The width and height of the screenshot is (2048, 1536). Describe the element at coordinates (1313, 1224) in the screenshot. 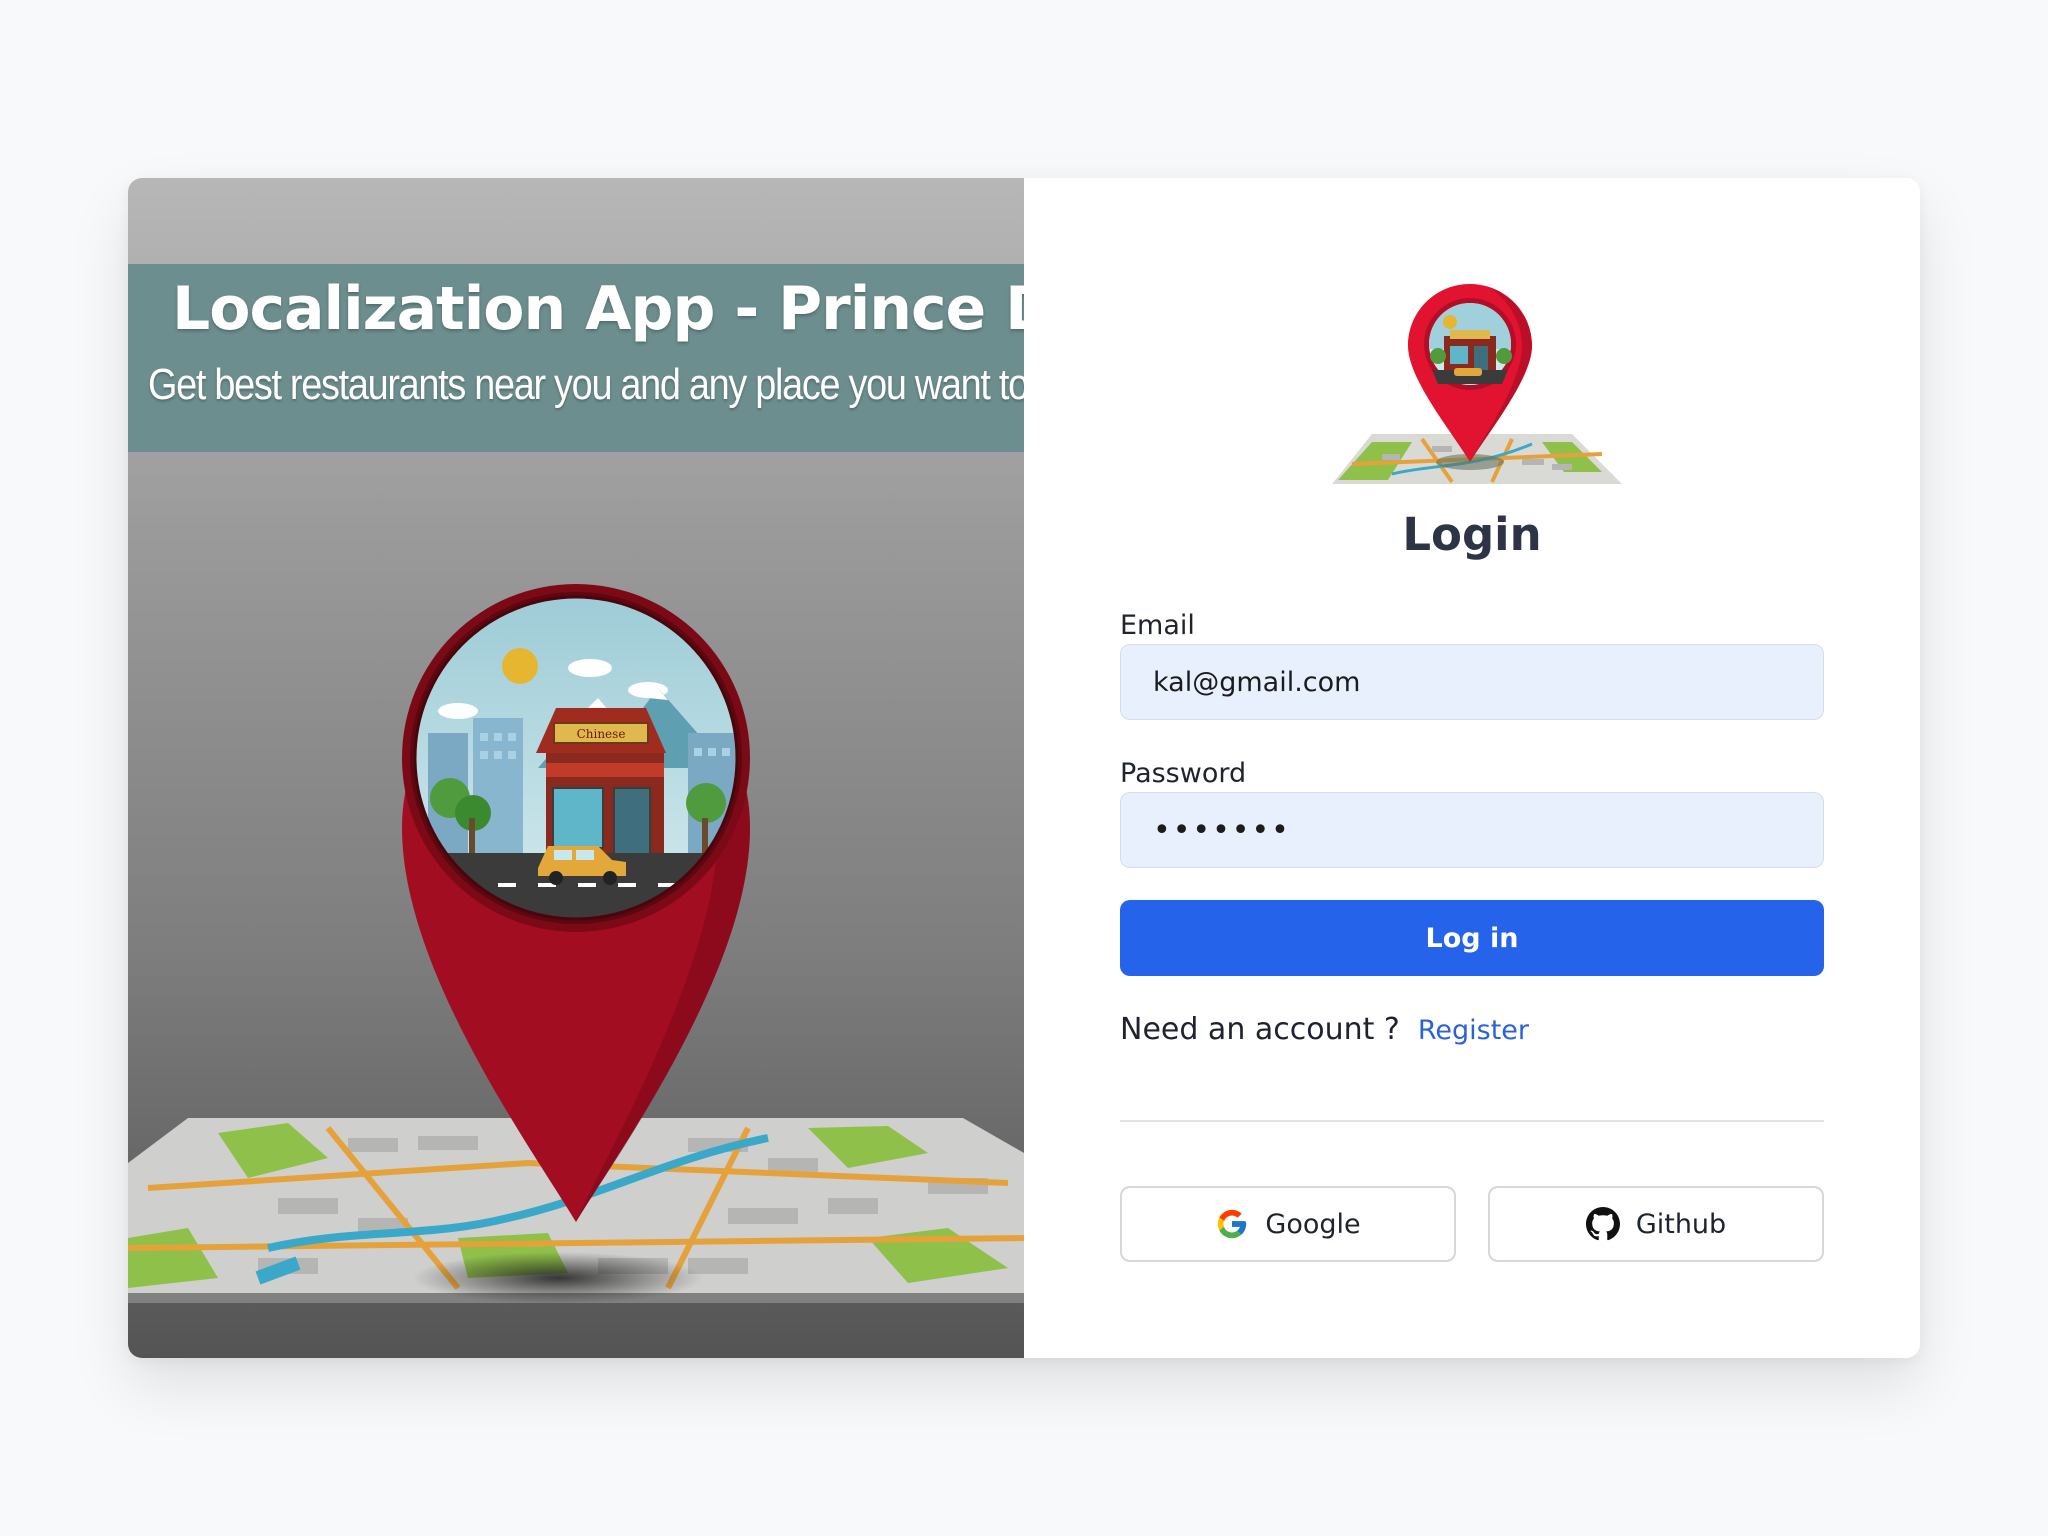

I see `google-button-label: Google` at that location.